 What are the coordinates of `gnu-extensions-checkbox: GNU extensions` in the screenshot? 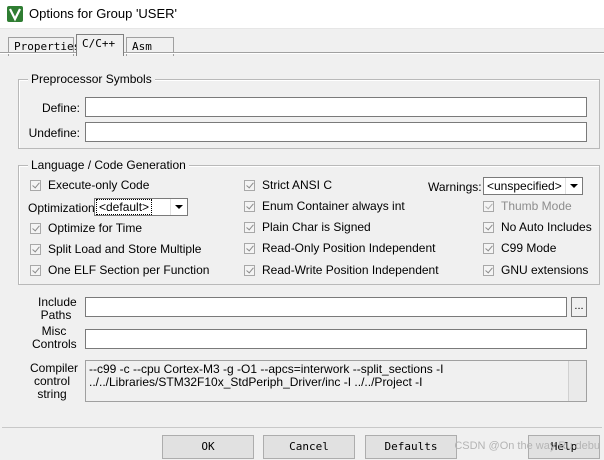 It's located at (535, 270).